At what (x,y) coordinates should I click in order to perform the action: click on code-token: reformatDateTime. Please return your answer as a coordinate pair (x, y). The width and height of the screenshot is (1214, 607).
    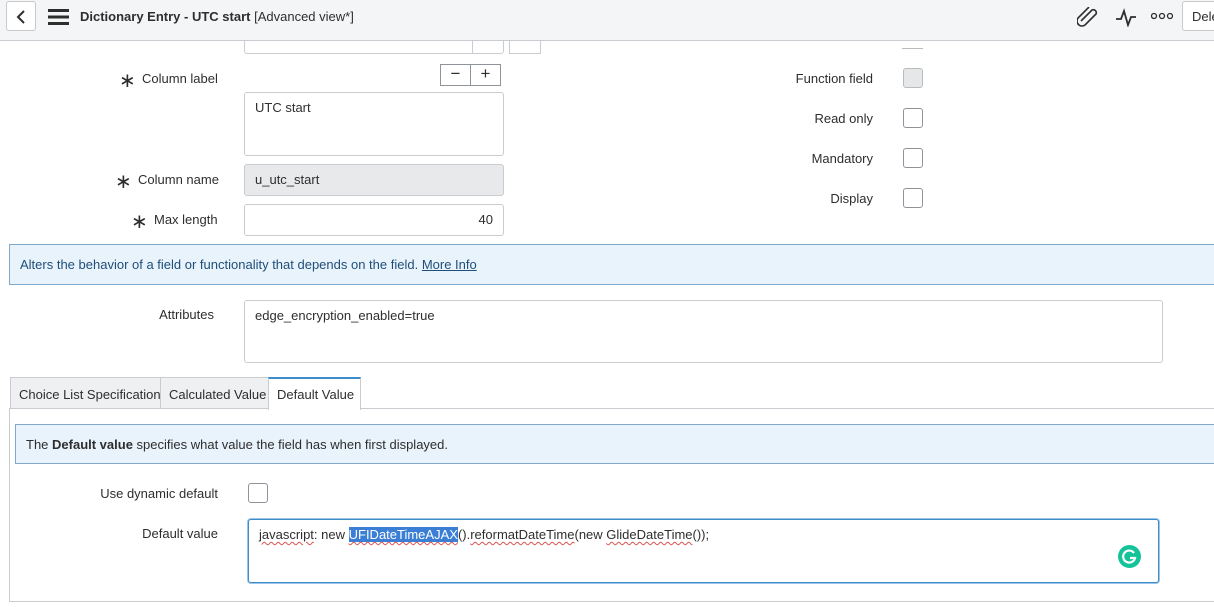
    Looking at the image, I should click on (522, 534).